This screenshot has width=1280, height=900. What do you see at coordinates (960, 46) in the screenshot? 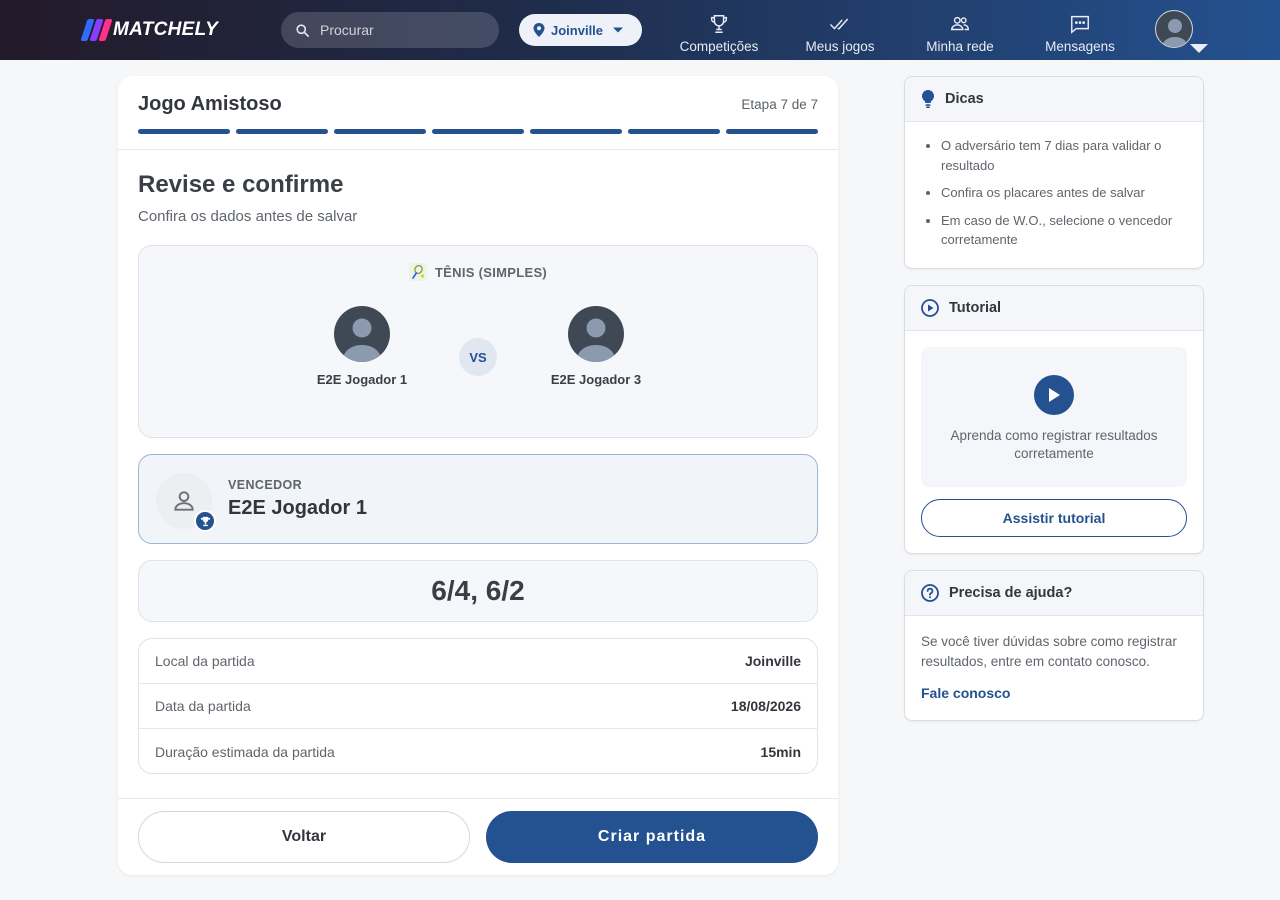
I see `nav-minha-rede-label: Minha rede` at bounding box center [960, 46].